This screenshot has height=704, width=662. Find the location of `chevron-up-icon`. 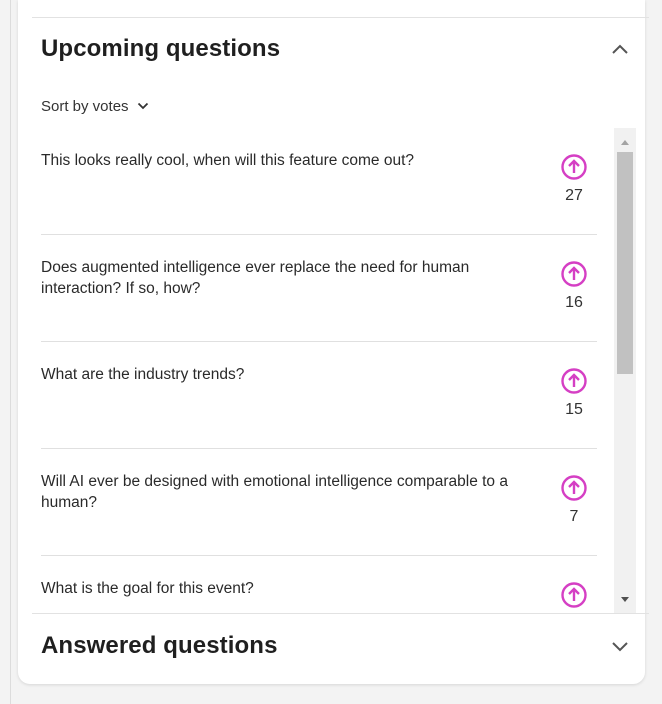

chevron-up-icon is located at coordinates (620, 49).